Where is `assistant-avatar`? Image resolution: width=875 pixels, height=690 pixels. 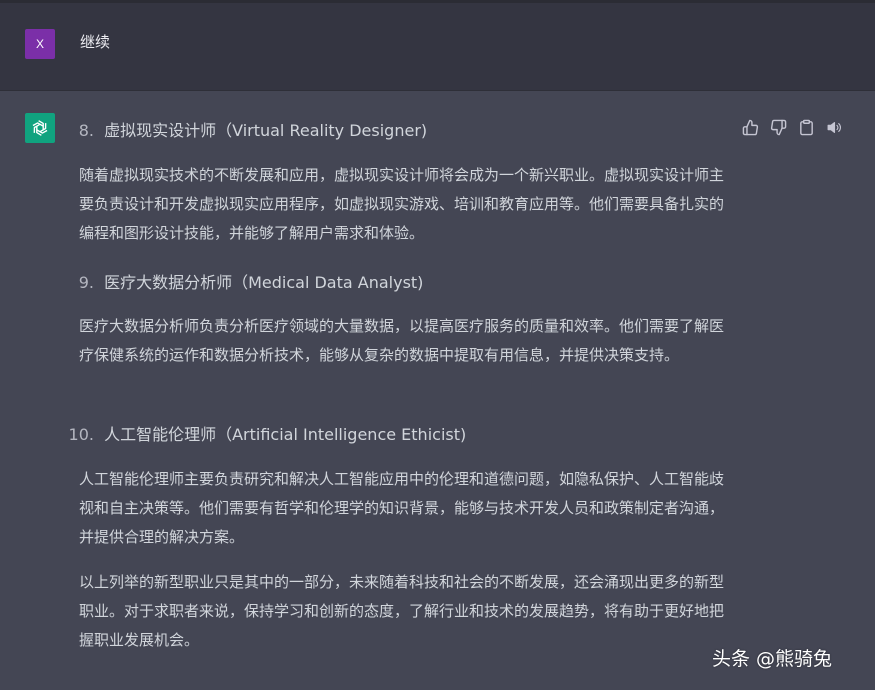
assistant-avatar is located at coordinates (40, 128).